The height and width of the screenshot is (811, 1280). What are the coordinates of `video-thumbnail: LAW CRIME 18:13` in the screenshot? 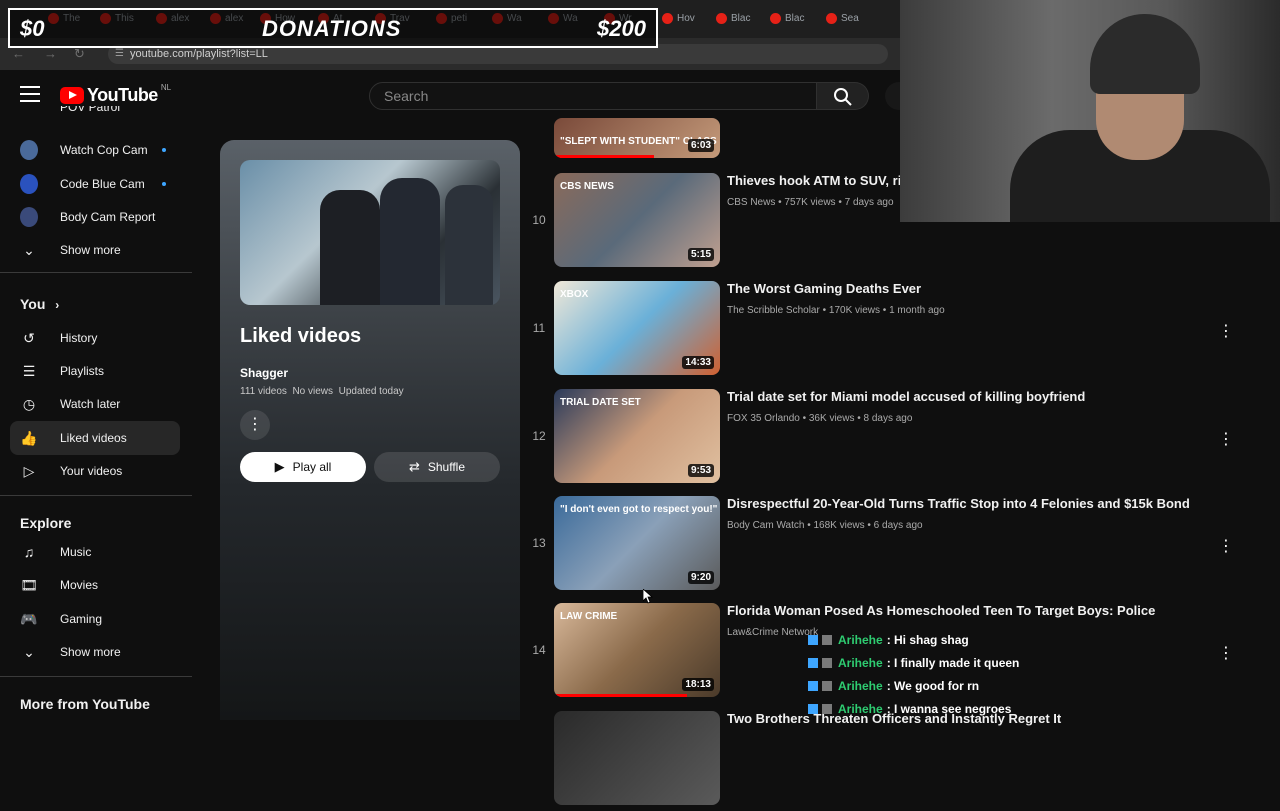 It's located at (637, 650).